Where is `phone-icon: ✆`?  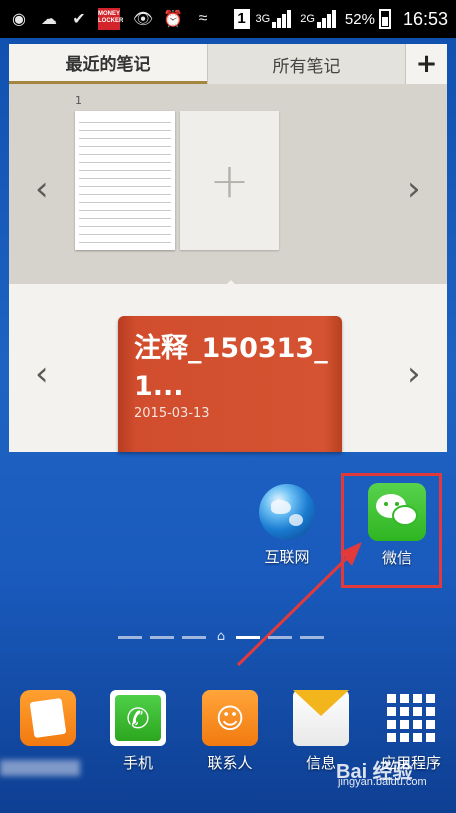 phone-icon: ✆ is located at coordinates (138, 718).